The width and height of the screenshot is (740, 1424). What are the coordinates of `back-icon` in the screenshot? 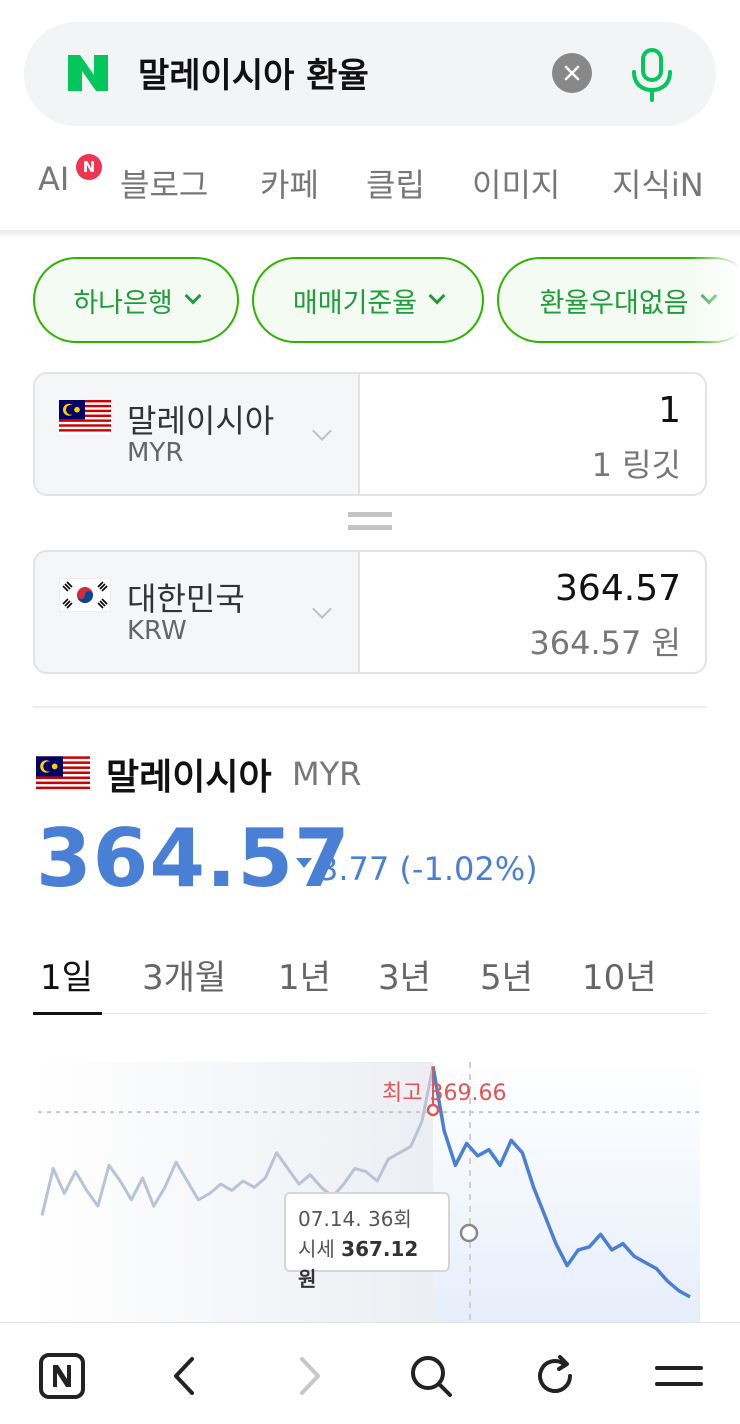 It's located at (185, 1376).